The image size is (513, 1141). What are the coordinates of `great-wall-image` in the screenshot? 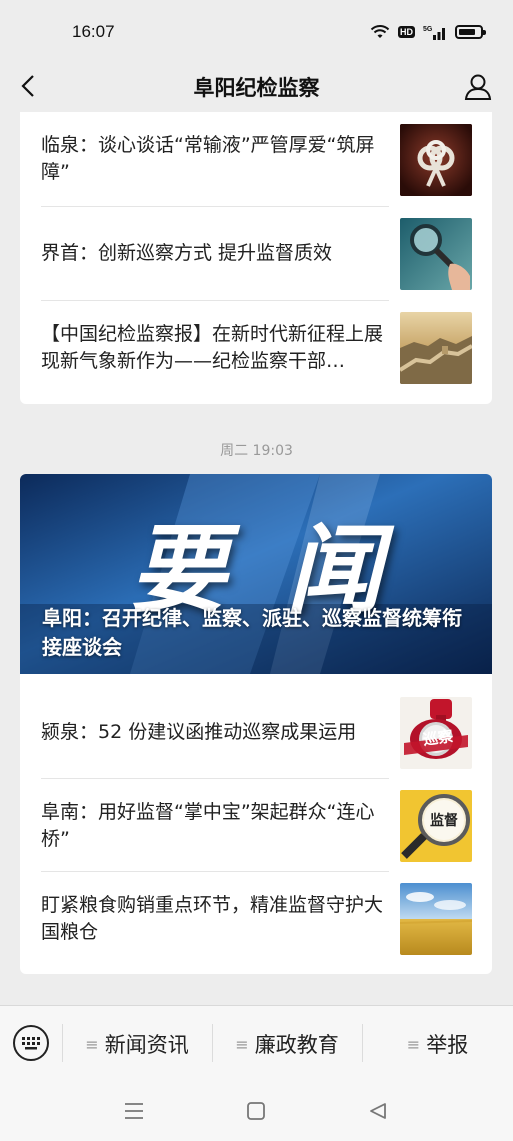 It's located at (436, 348).